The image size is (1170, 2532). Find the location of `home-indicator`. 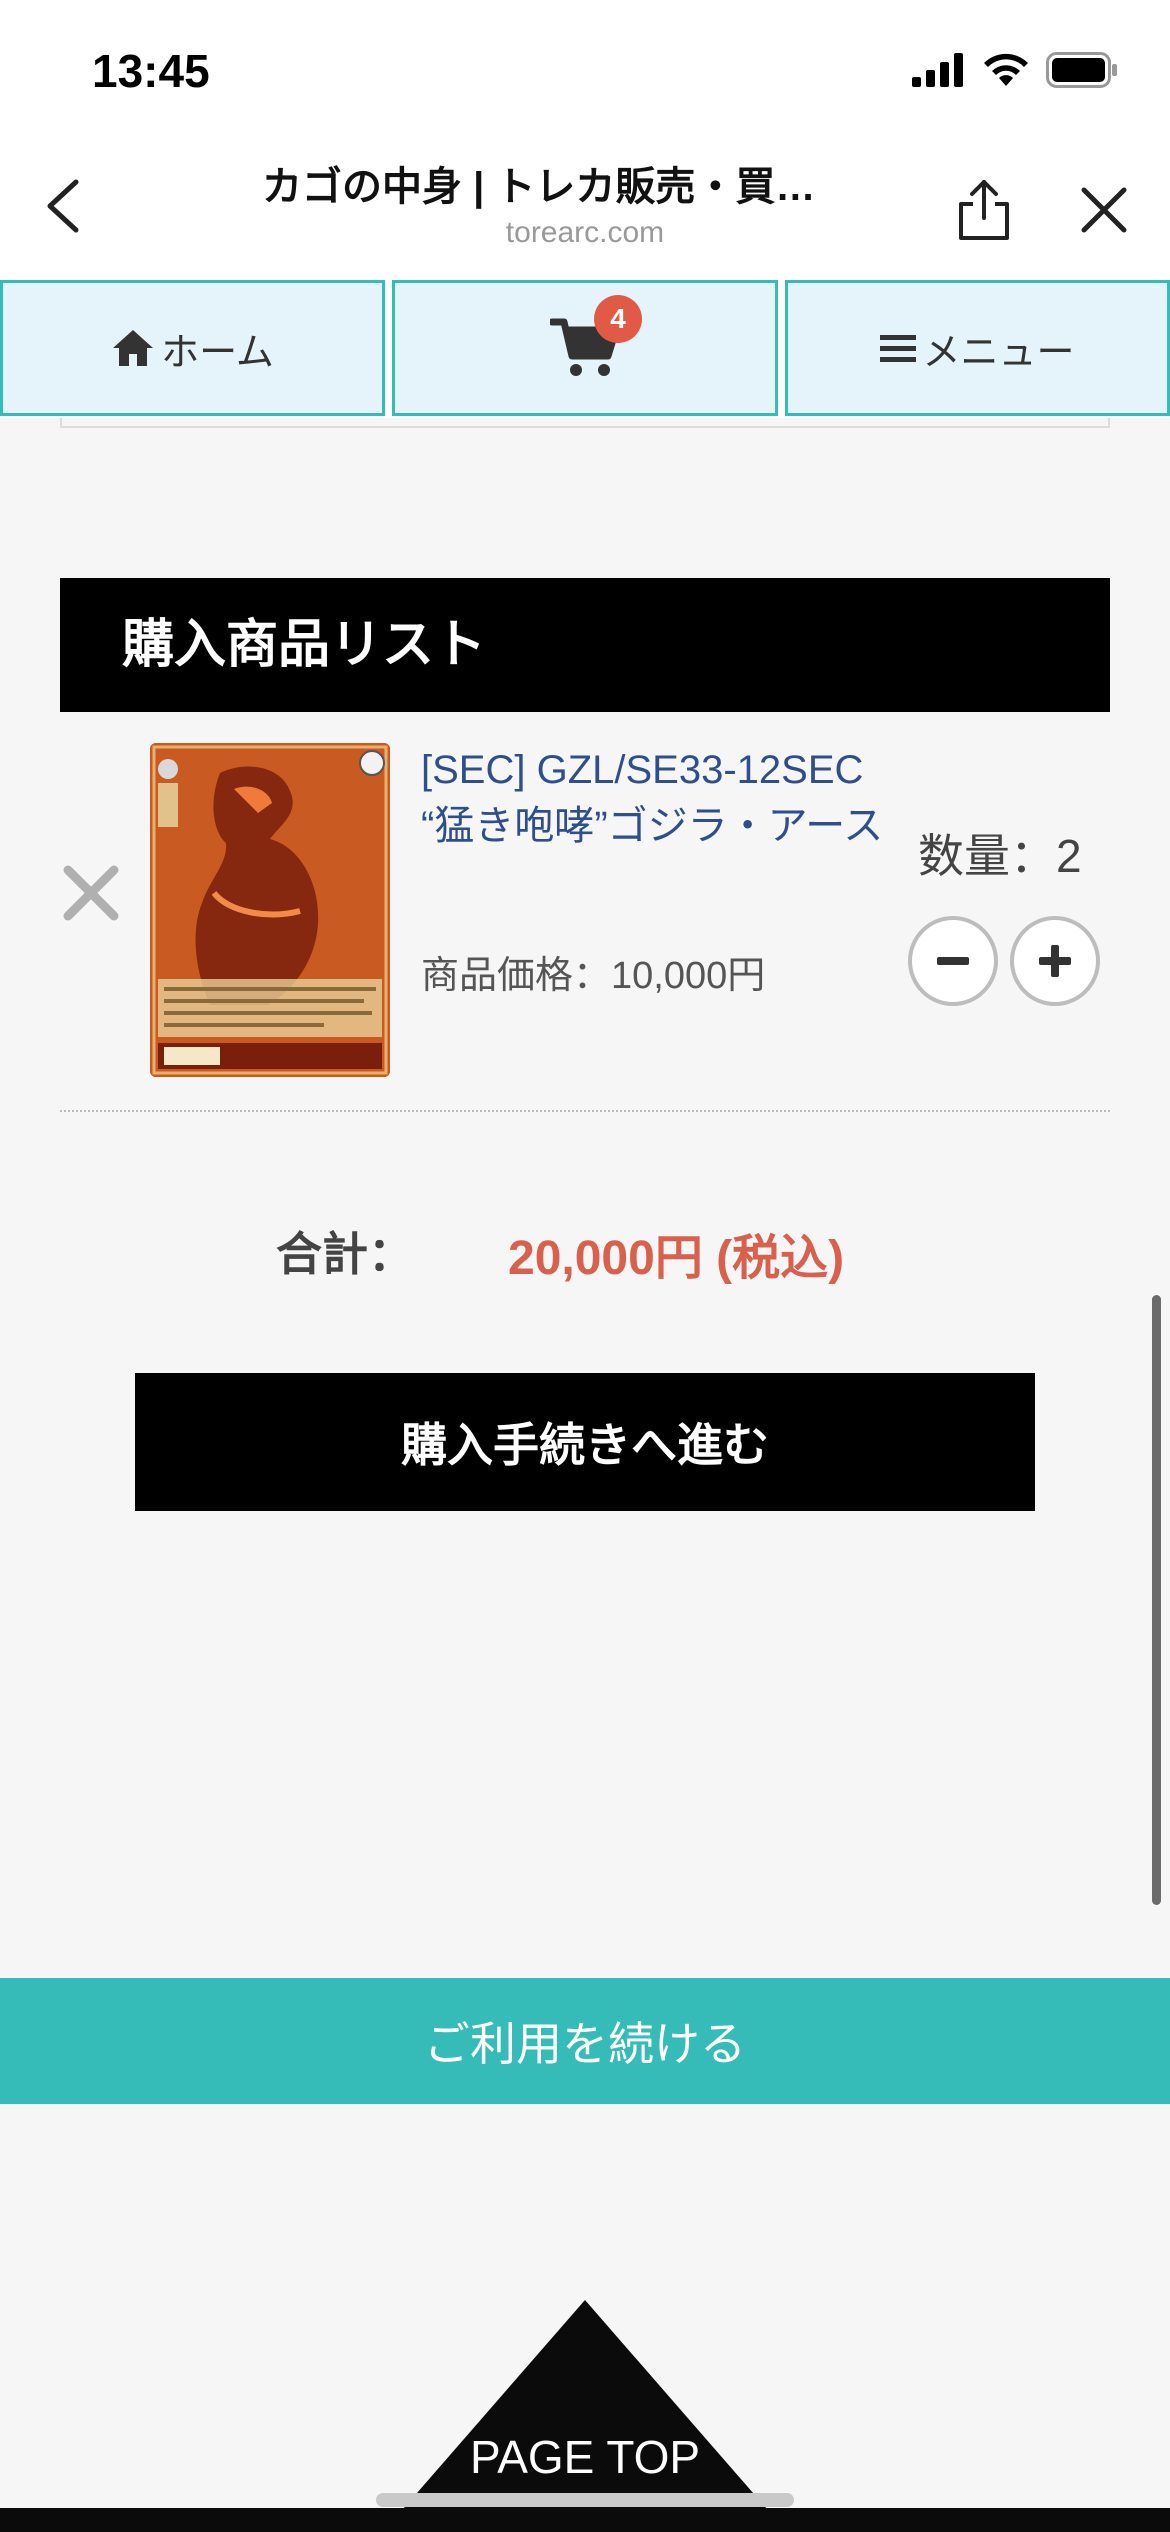

home-indicator is located at coordinates (585, 2500).